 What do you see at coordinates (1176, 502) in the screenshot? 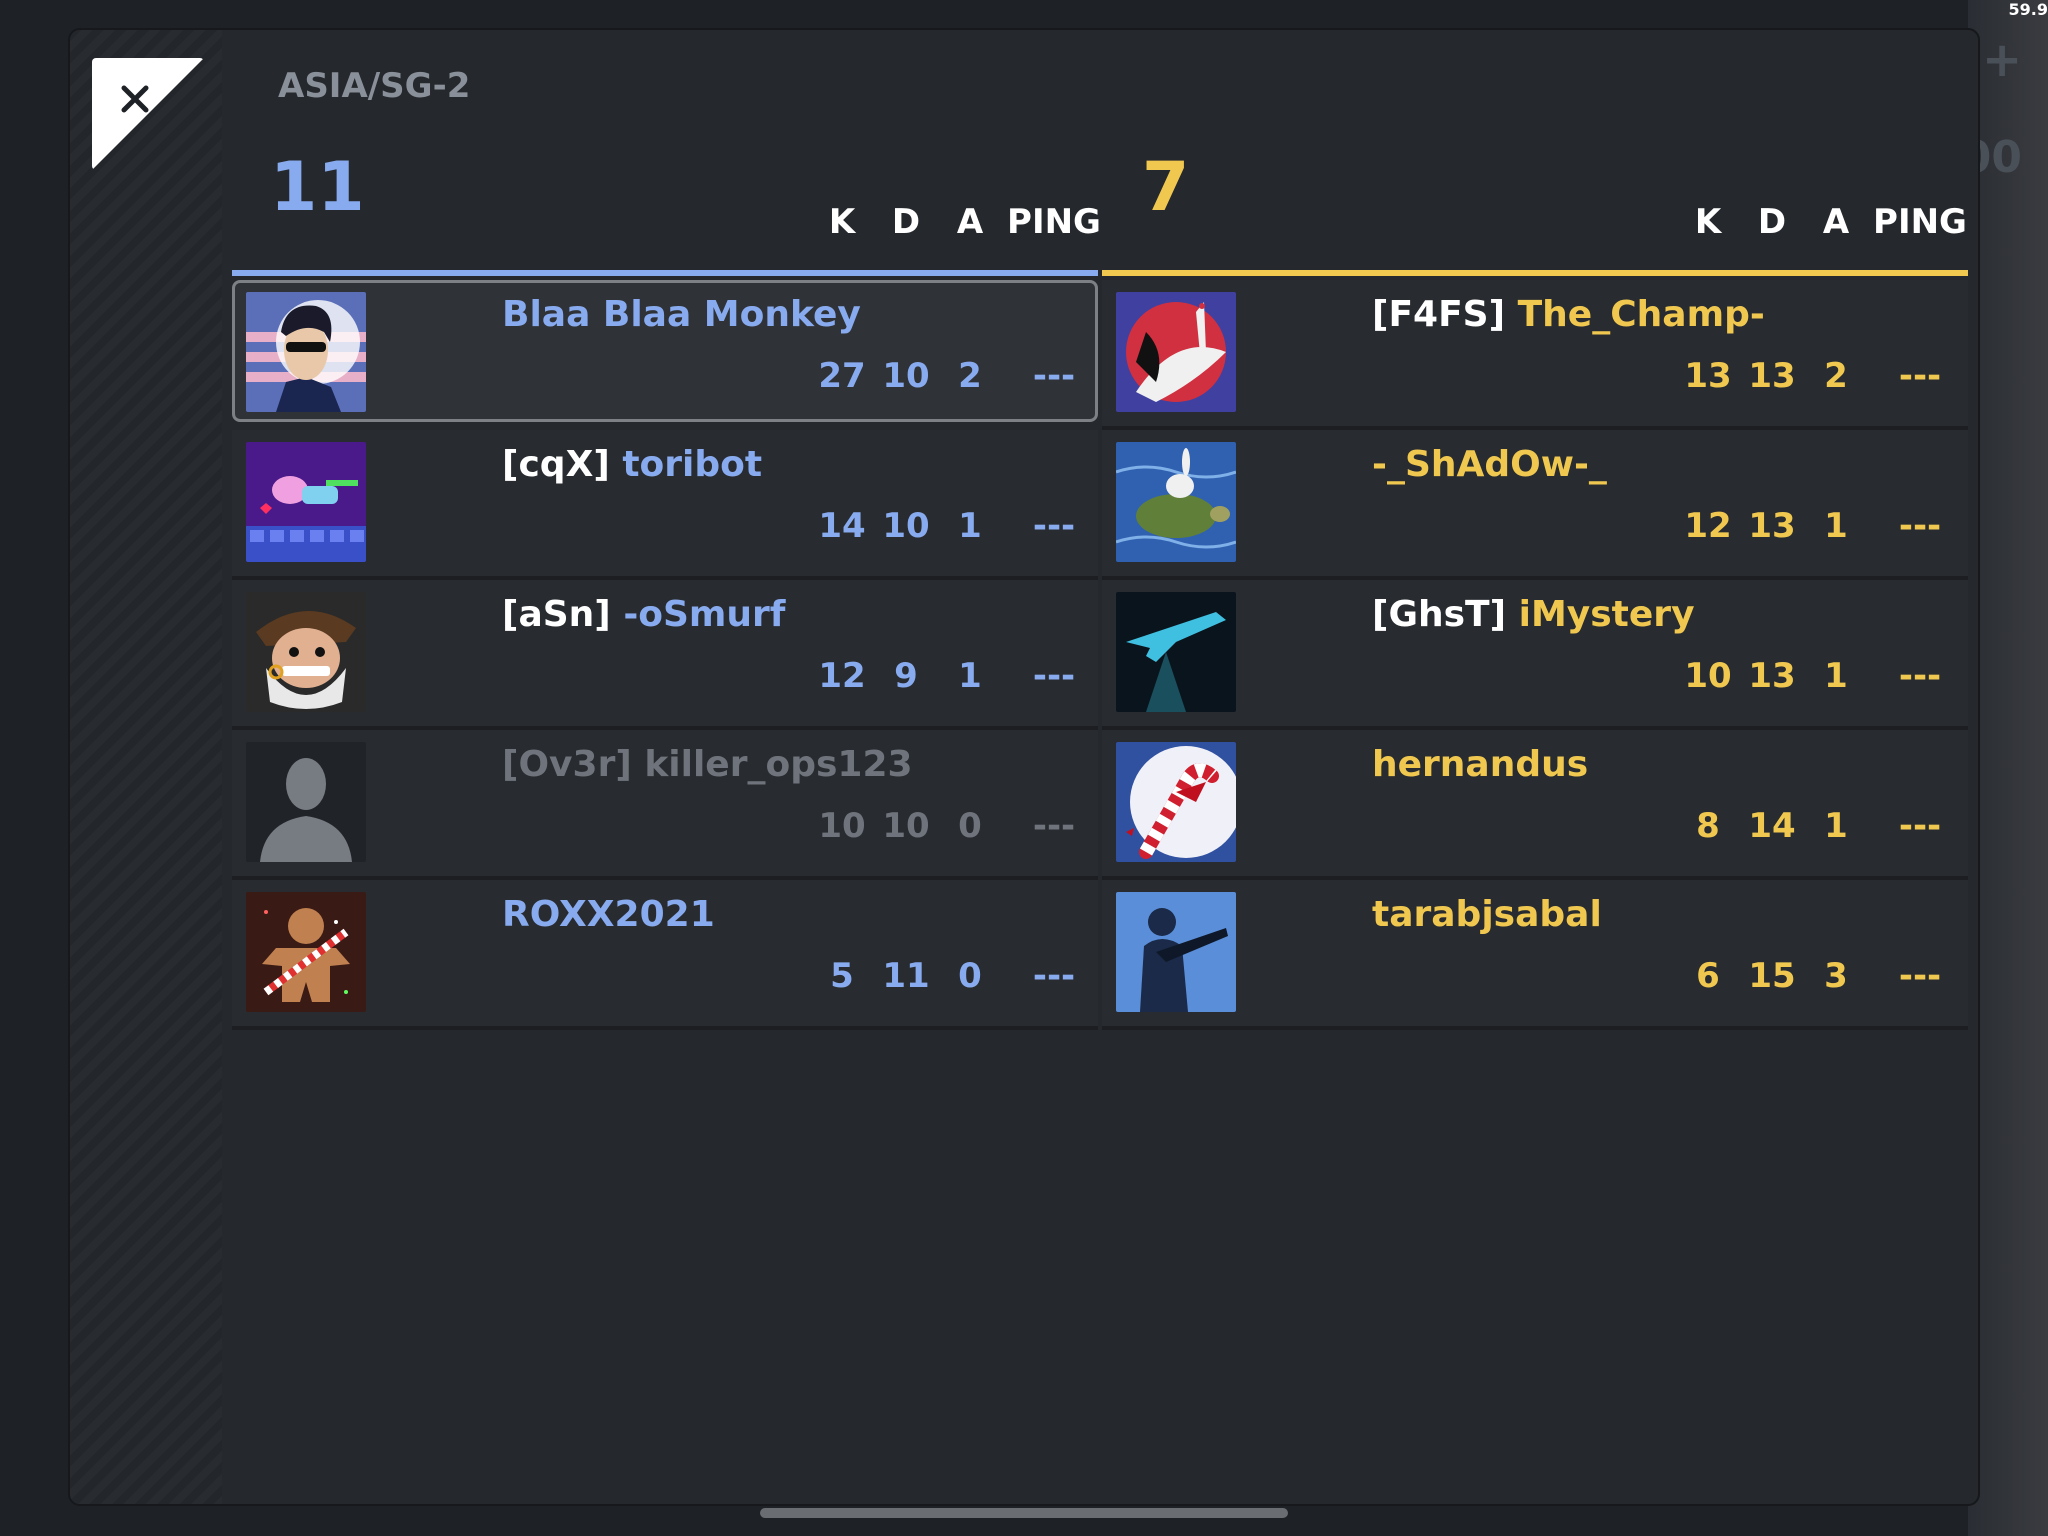
I see `turtle-rabbit-avatar` at bounding box center [1176, 502].